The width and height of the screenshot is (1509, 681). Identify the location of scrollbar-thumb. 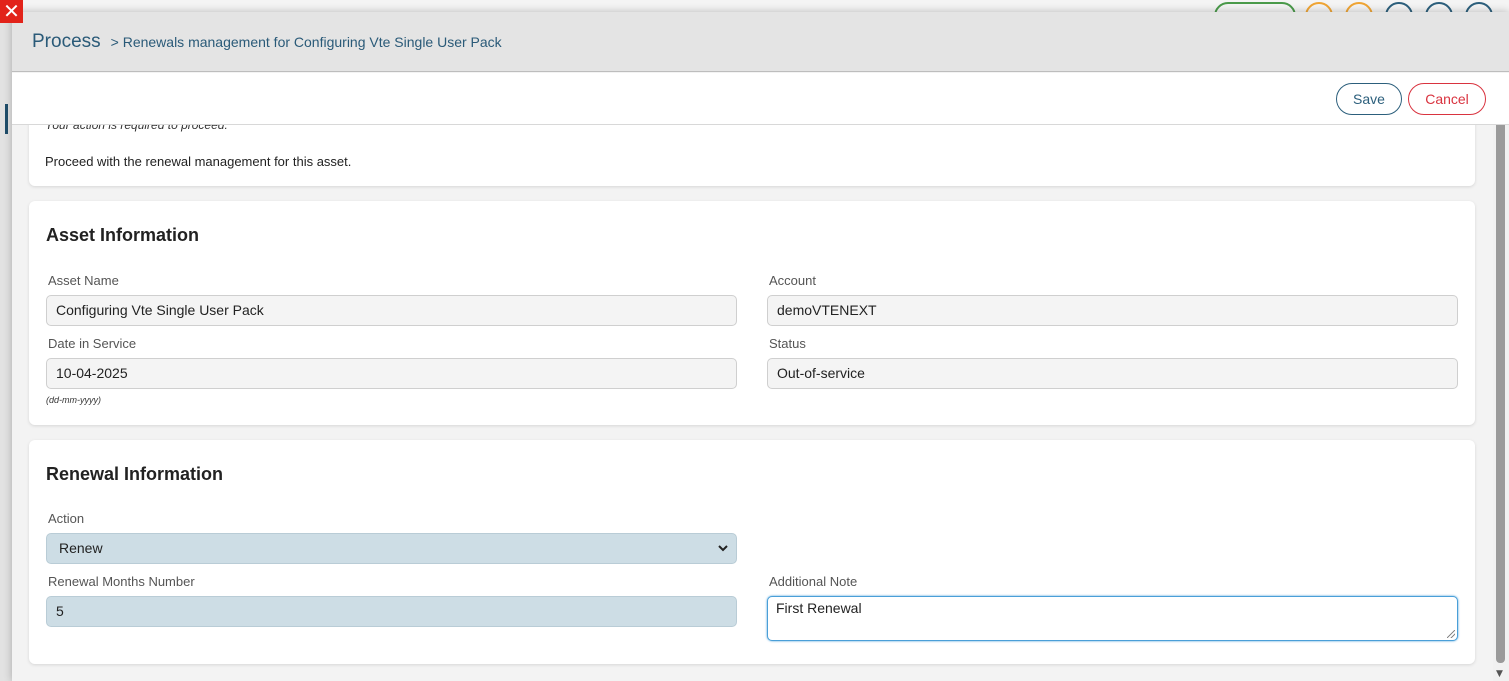
(1500, 388).